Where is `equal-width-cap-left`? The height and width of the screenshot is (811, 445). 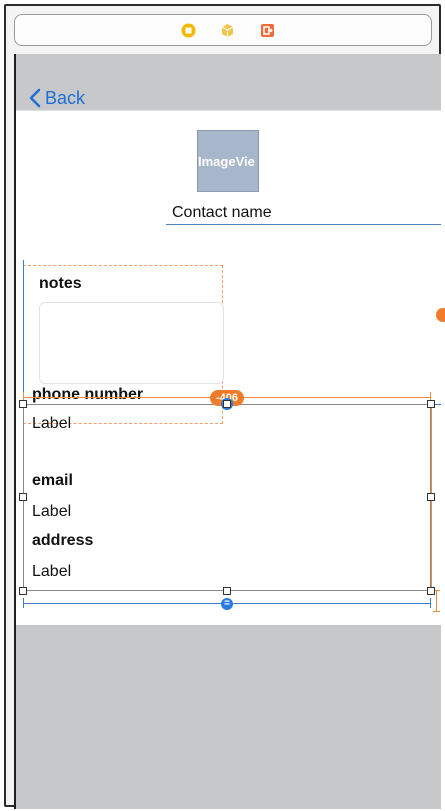
equal-width-cap-left is located at coordinates (23, 603).